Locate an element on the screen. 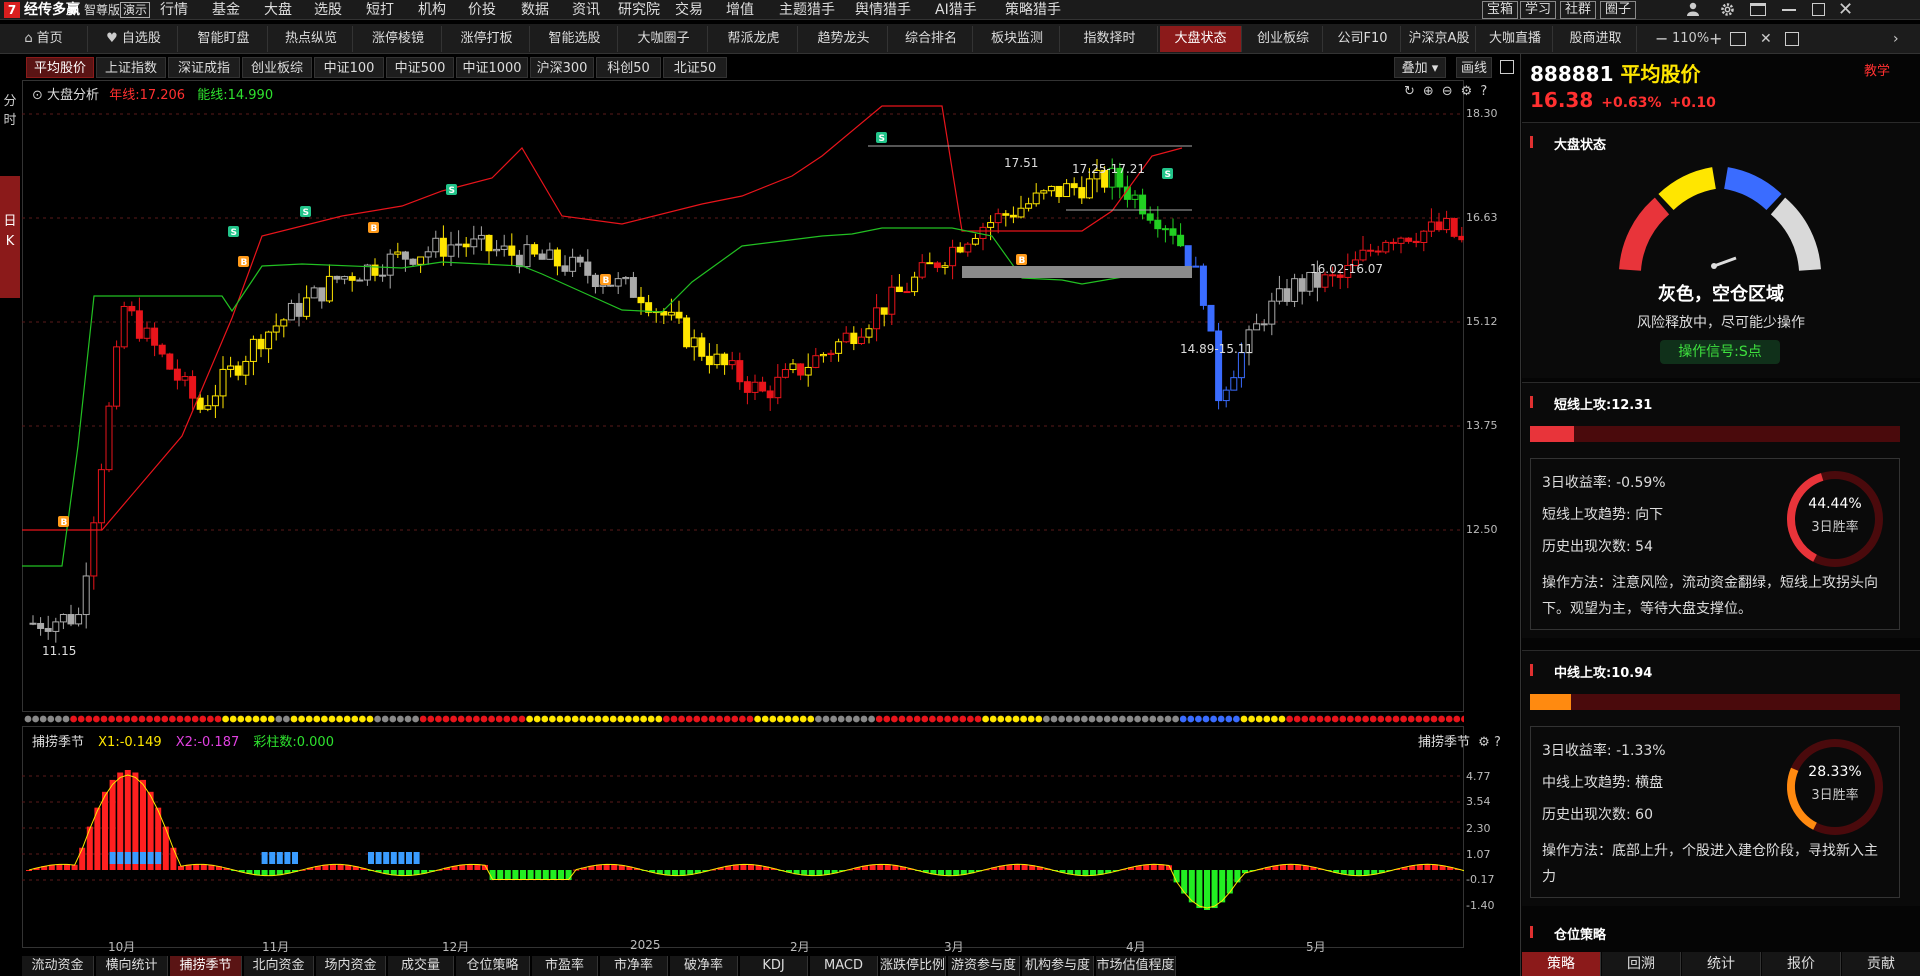 The width and height of the screenshot is (1920, 976). indicator-gear-icon: ⚙ is located at coordinates (1484, 742).